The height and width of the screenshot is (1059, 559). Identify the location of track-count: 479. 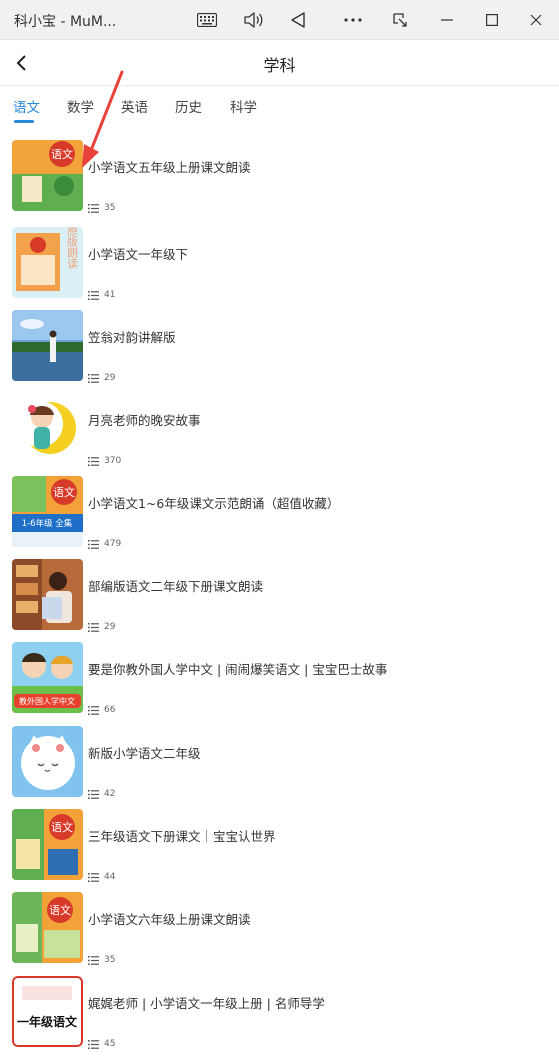
(104, 544).